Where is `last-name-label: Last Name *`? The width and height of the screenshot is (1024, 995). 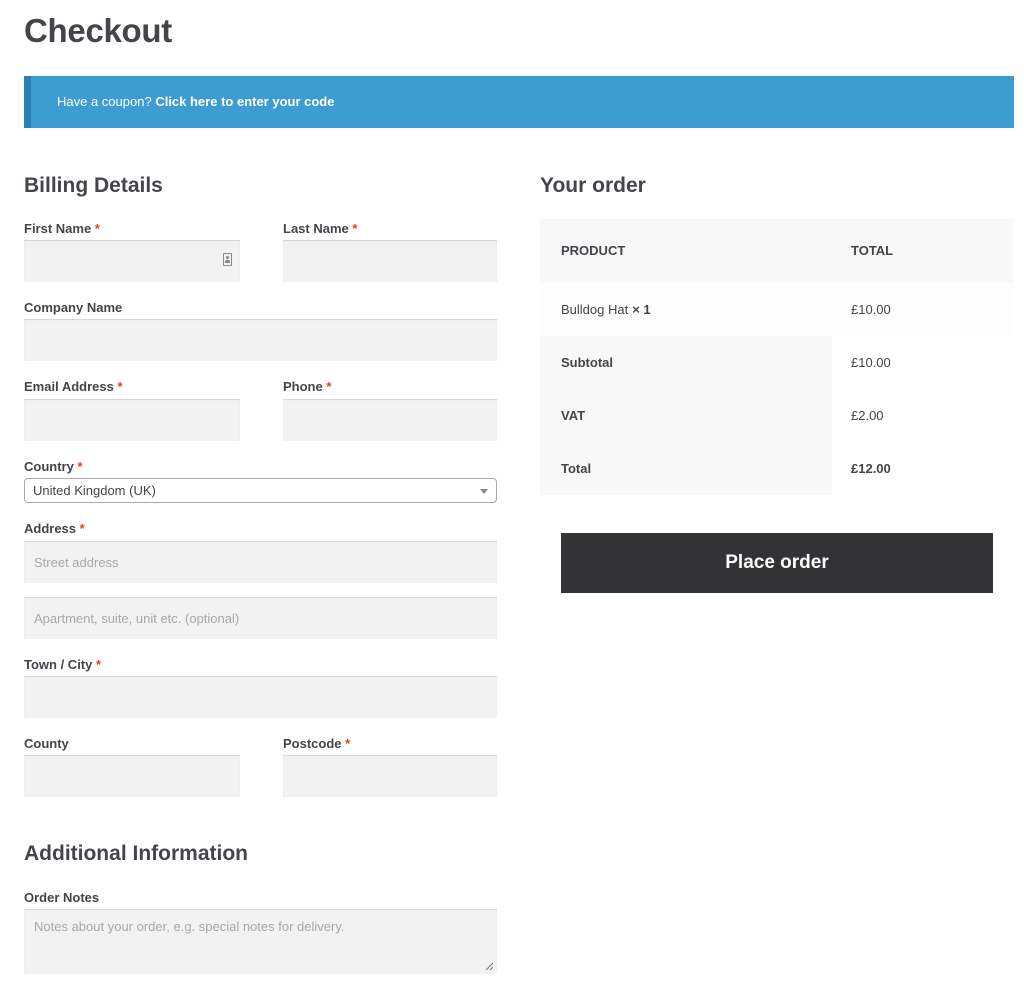
last-name-label: Last Name * is located at coordinates (320, 228).